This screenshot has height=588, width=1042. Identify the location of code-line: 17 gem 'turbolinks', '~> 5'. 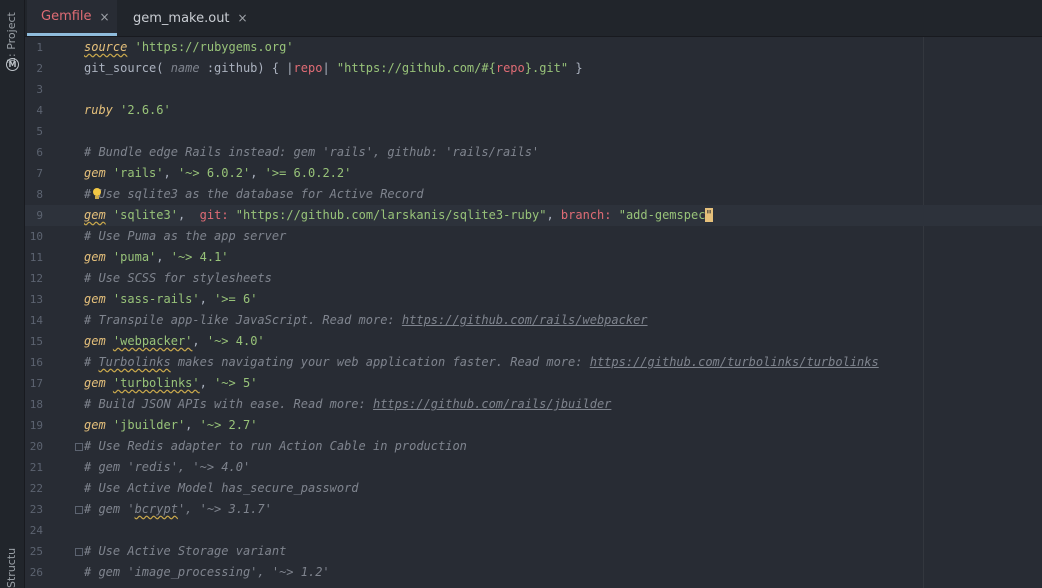
(533, 383).